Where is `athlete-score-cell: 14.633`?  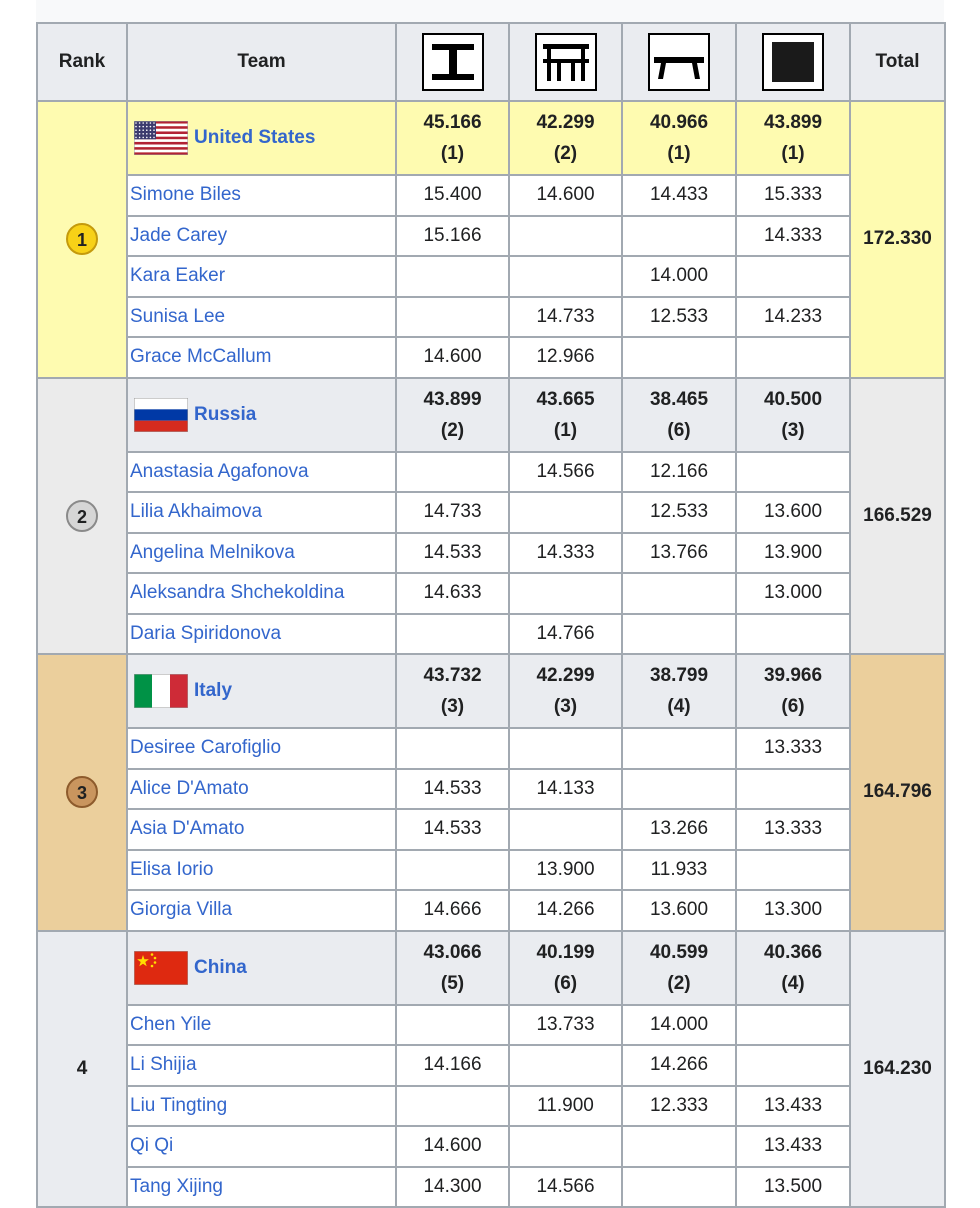 athlete-score-cell: 14.633 is located at coordinates (452, 593).